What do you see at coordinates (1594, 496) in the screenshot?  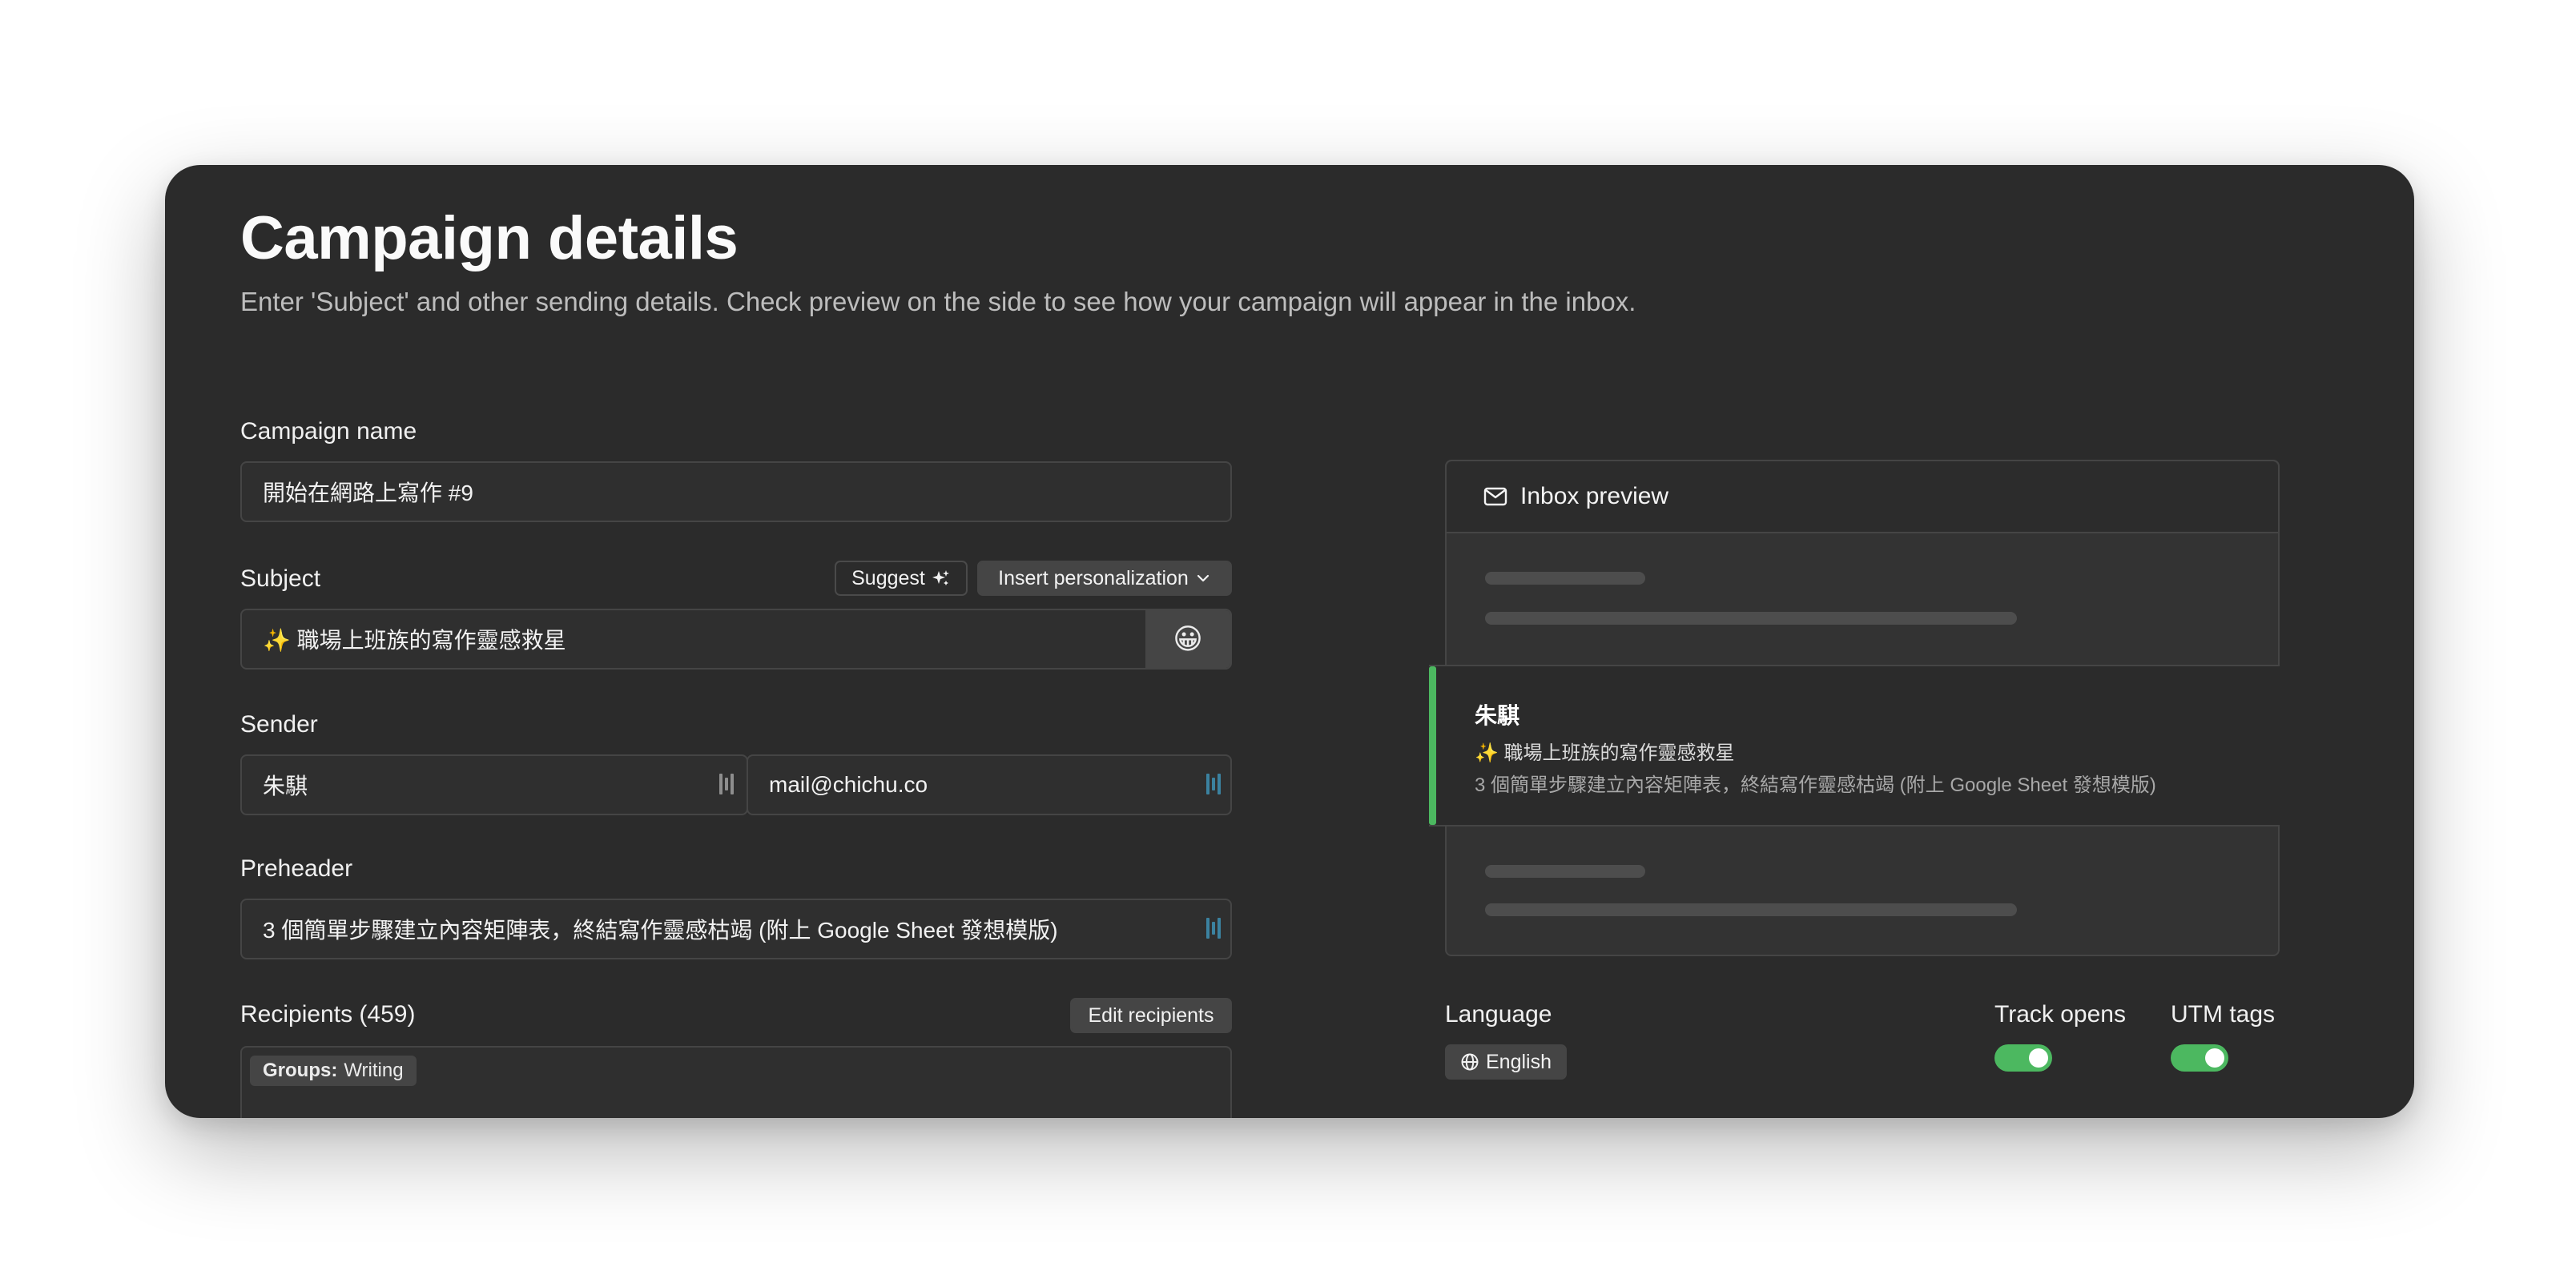 I see `inbox-preview-title: Inbox preview` at bounding box center [1594, 496].